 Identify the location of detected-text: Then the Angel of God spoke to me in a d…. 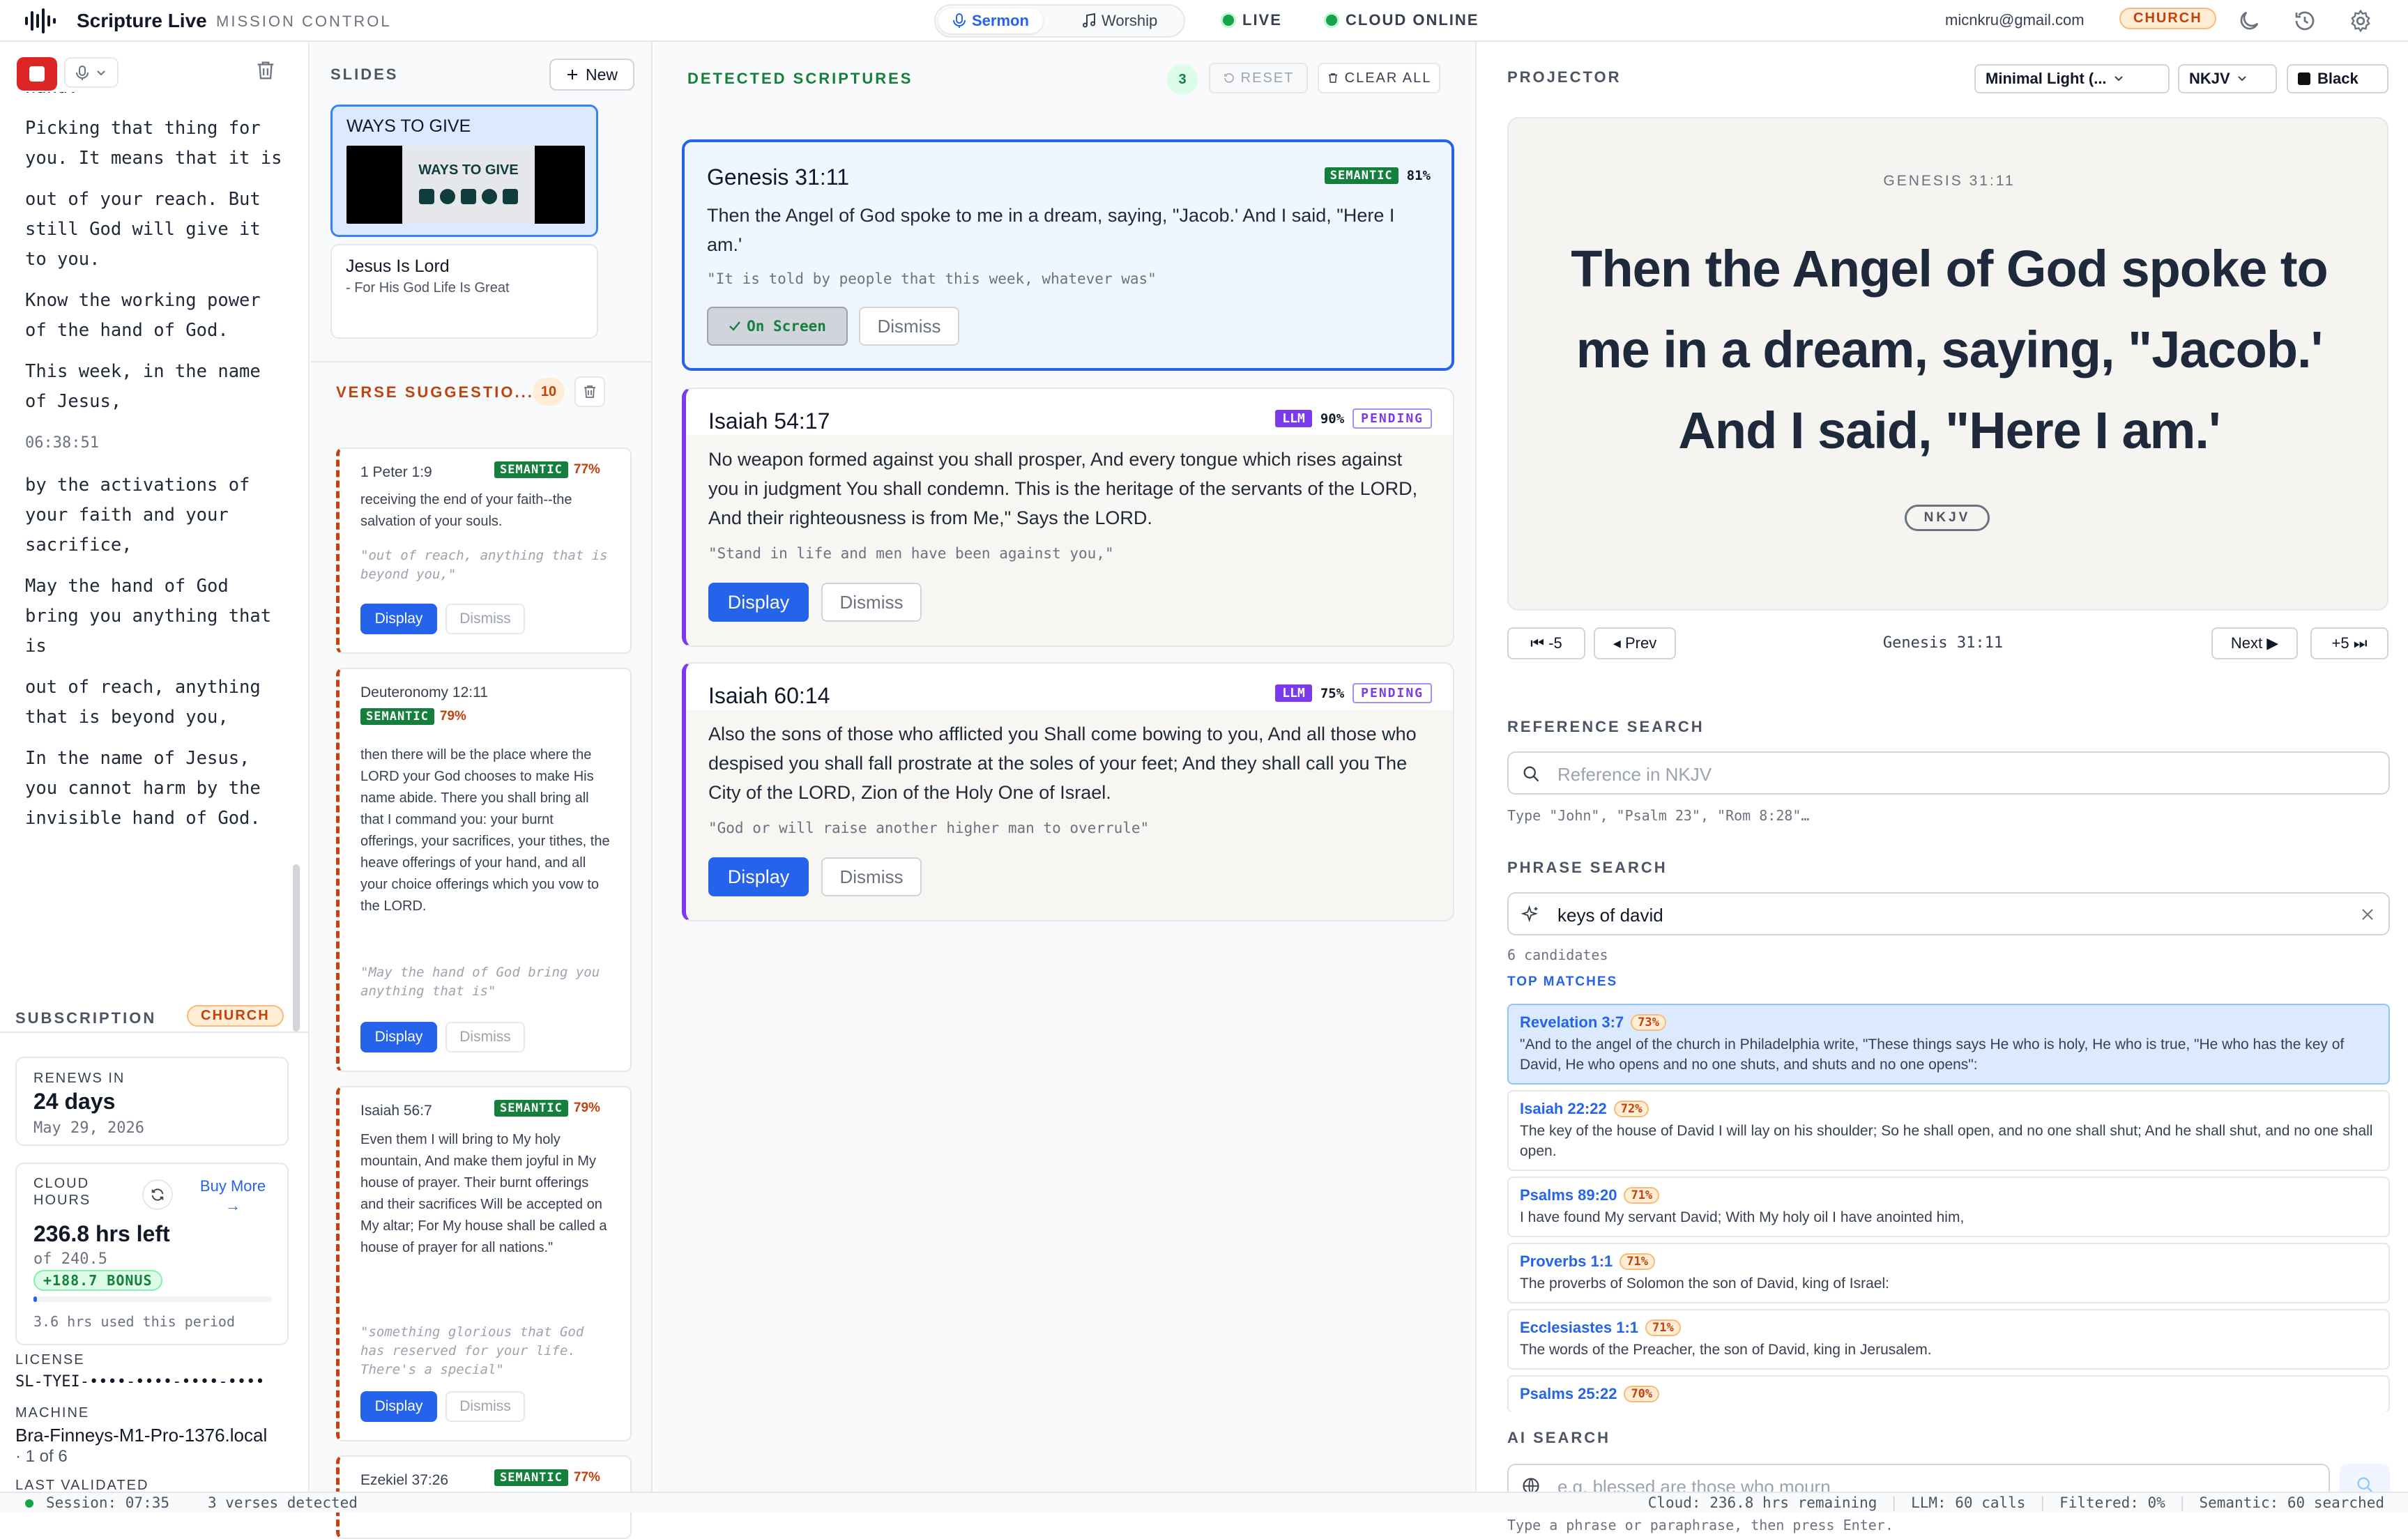
(1051, 230).